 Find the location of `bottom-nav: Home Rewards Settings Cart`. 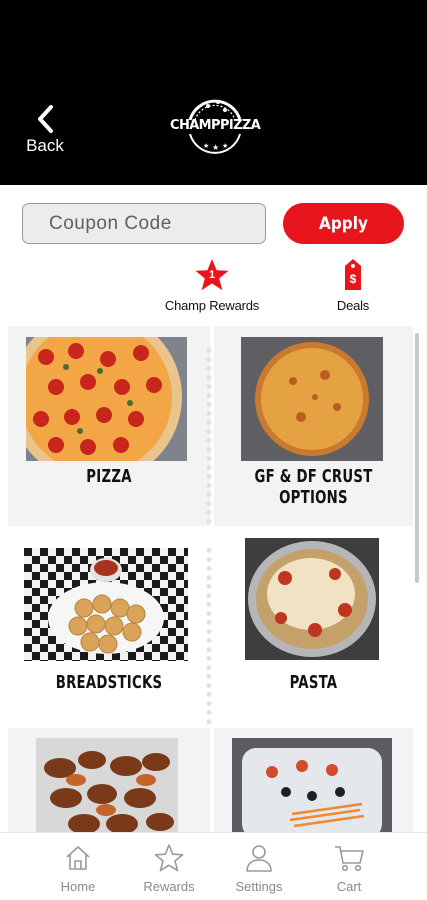

bottom-nav: Home Rewards Settings Cart is located at coordinates (213, 866).